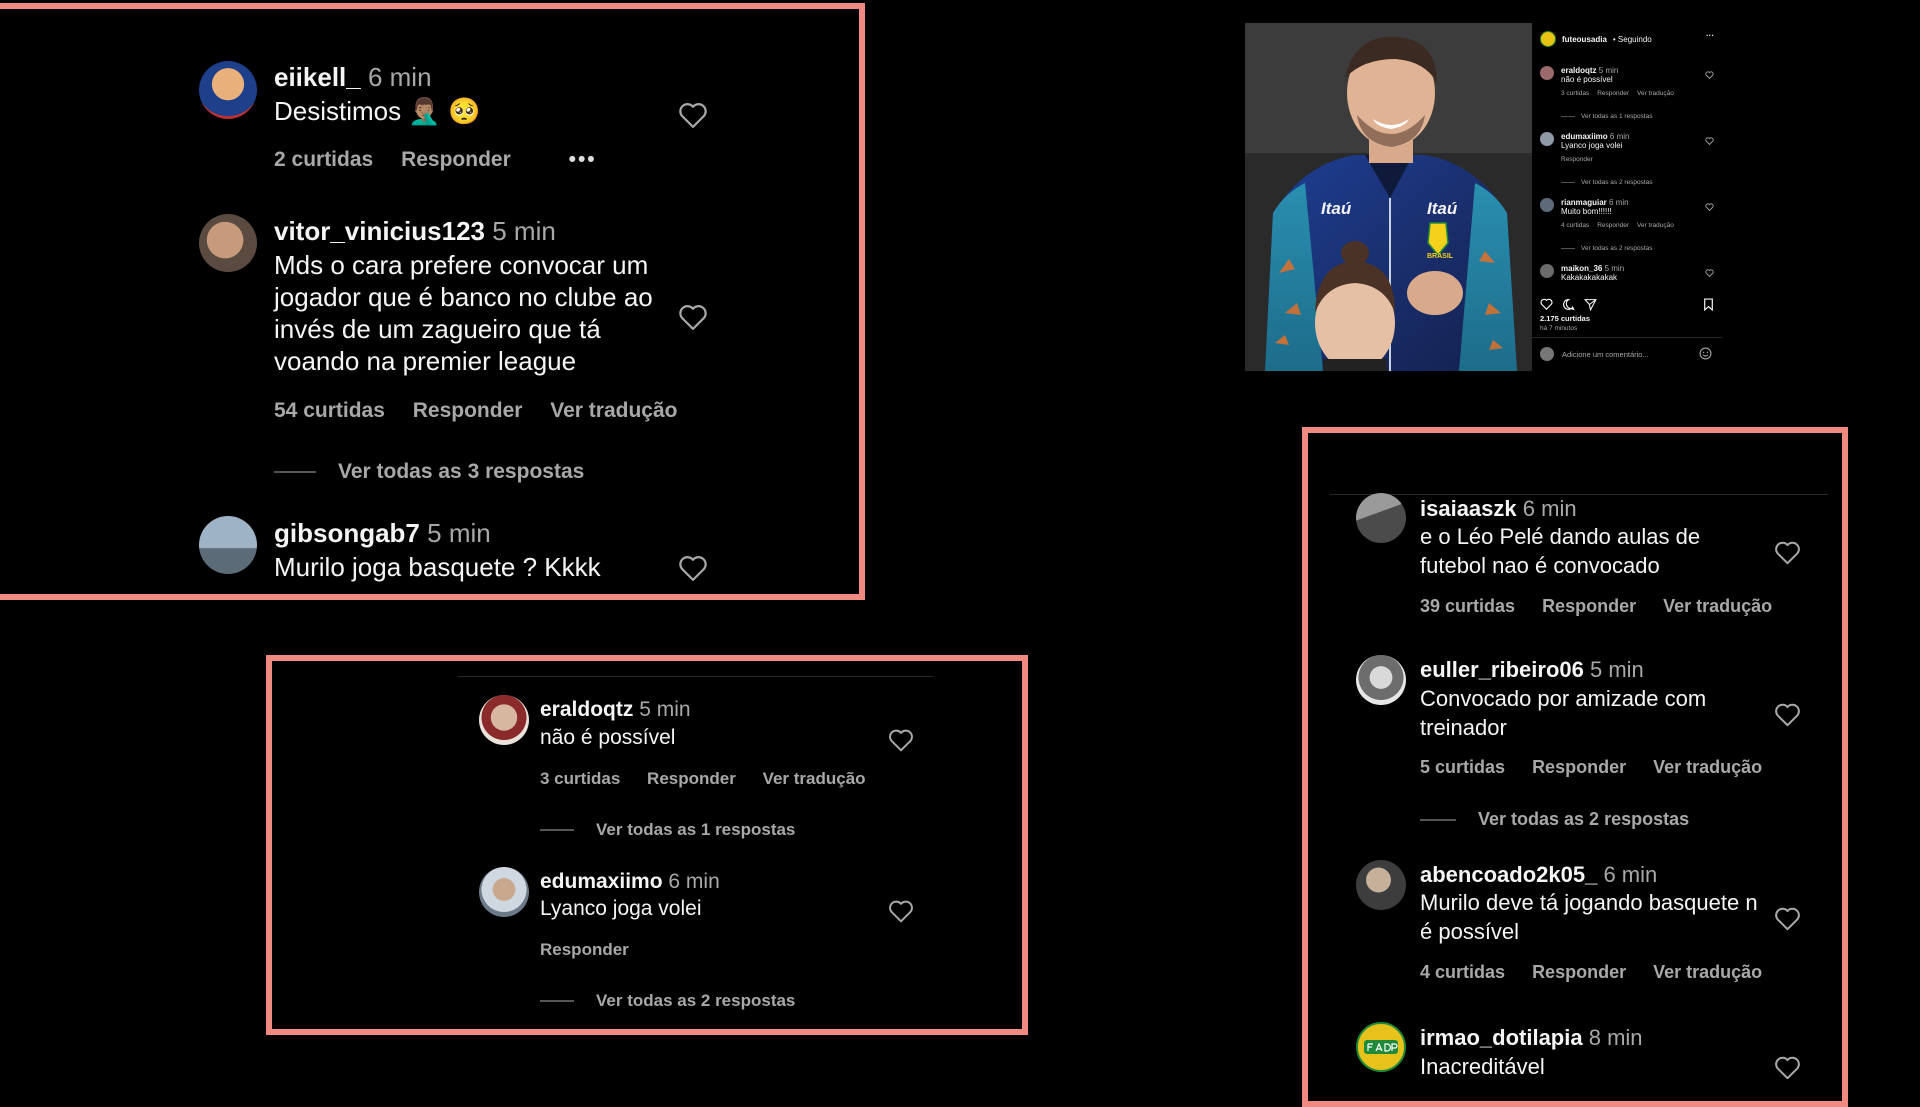  I want to click on view-replies-link: Ver todas as 1 respostas, so click(1607, 116).